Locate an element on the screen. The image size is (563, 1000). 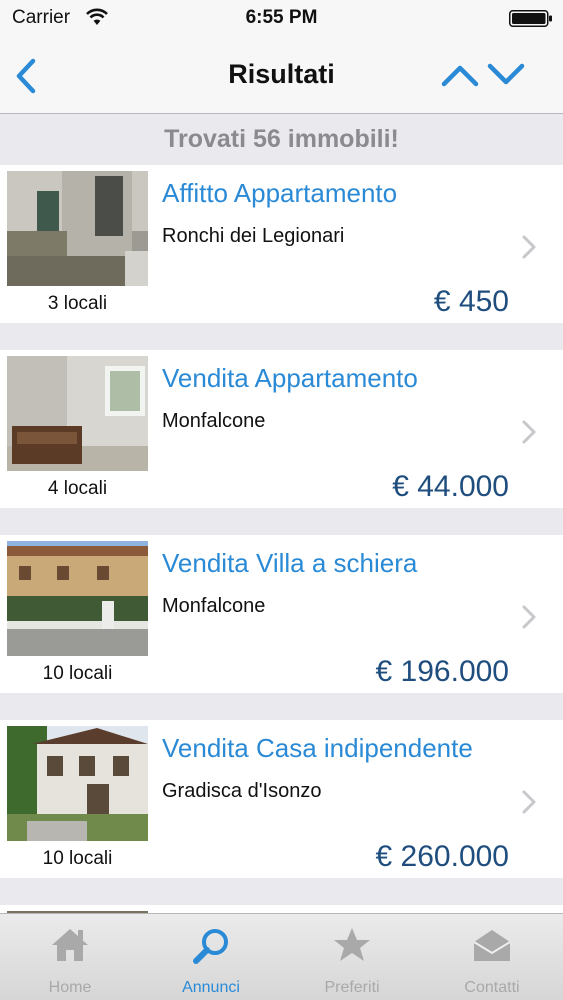
previous-arrow-icon is located at coordinates (460, 75).